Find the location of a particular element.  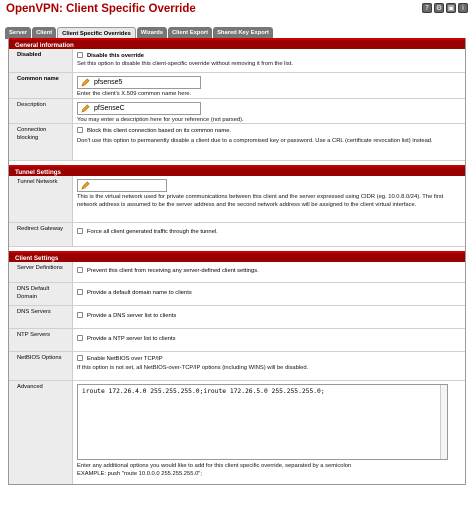

value-dns-default-domain: Provide a default domain name to clients is located at coordinates (268, 294).